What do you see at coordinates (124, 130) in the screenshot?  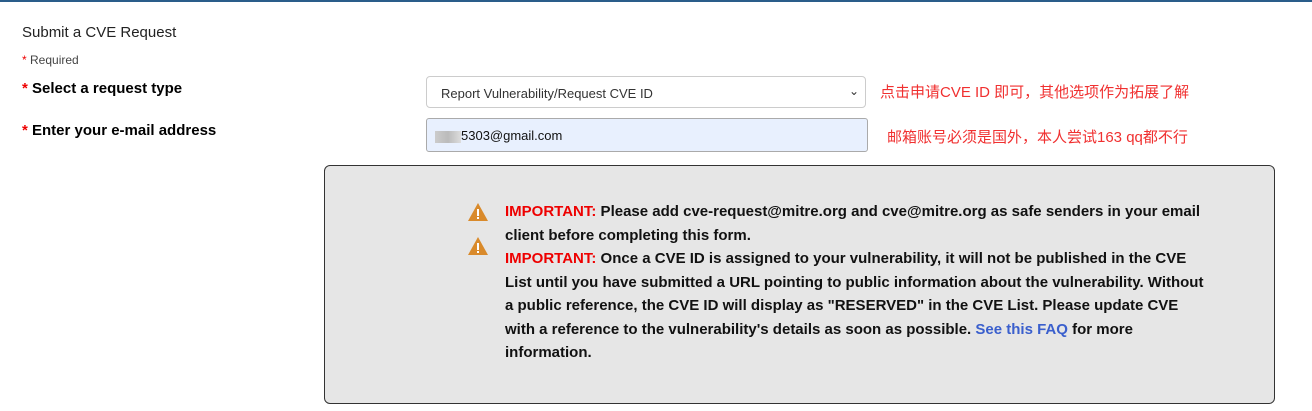 I see `email-label-text: Enter your e-mail address` at bounding box center [124, 130].